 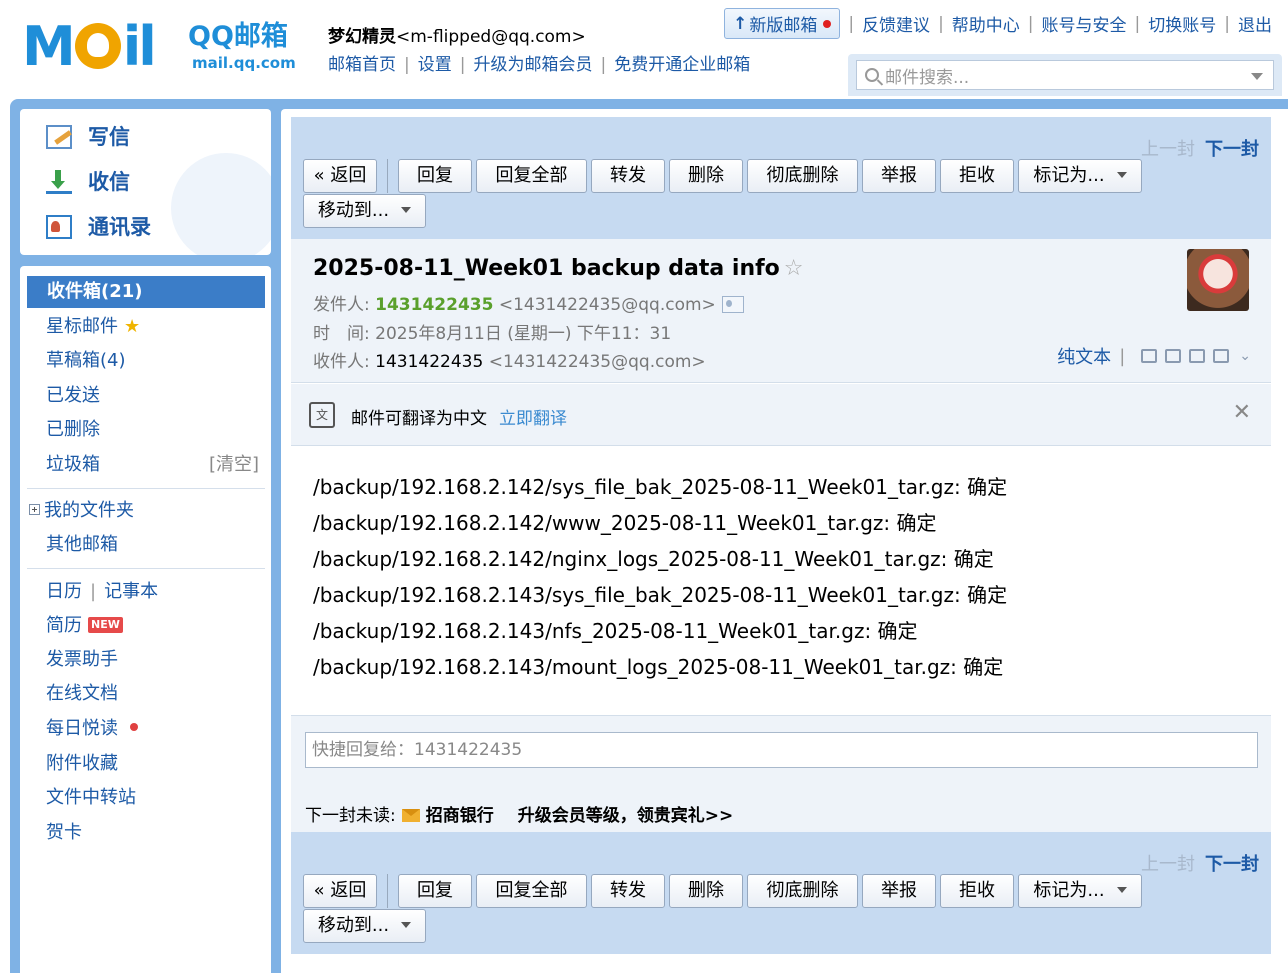 I want to click on star-outline-icon: ☆, so click(x=794, y=268).